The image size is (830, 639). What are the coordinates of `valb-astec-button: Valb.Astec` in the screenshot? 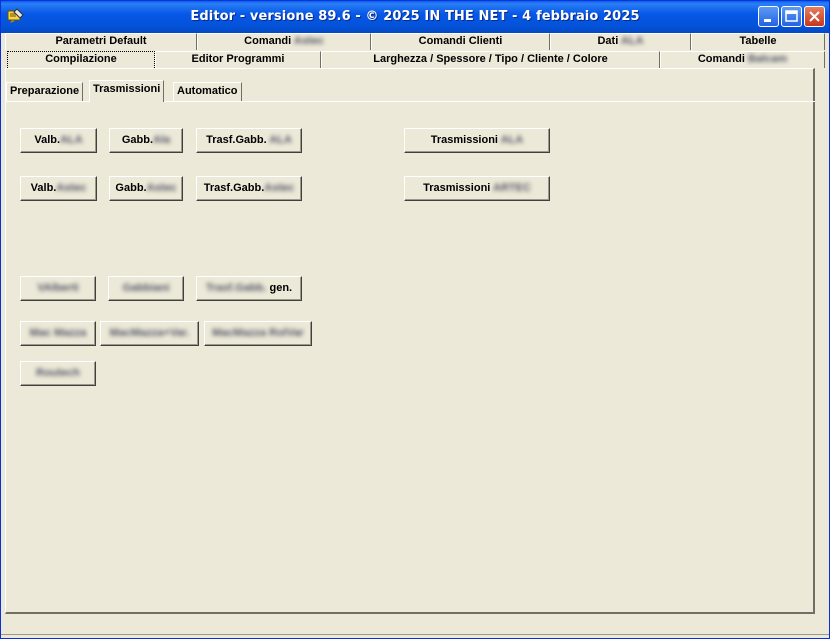 It's located at (58, 188).